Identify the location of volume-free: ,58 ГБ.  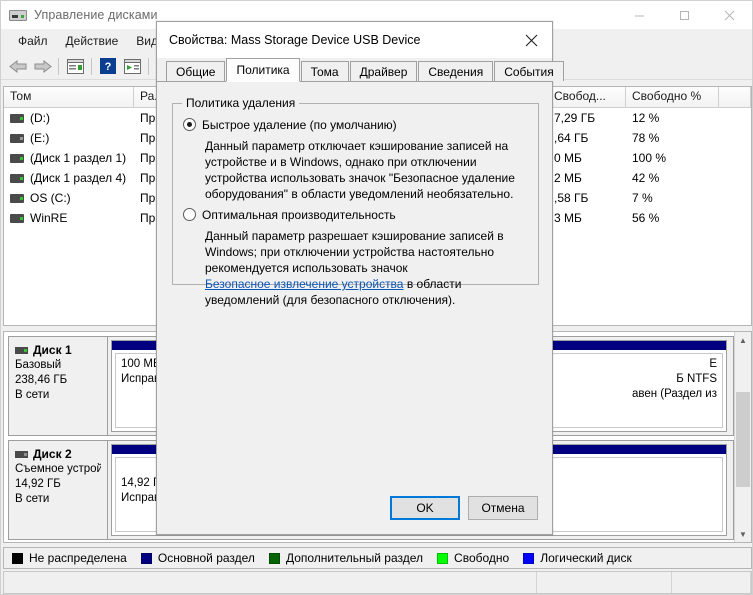
(571, 198).